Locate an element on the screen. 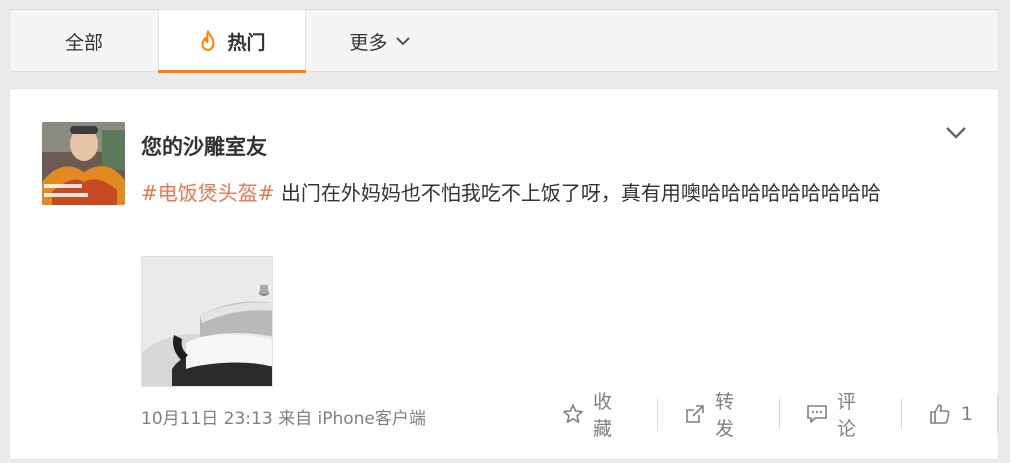 This screenshot has height=463, width=1010. star-icon is located at coordinates (573, 414).